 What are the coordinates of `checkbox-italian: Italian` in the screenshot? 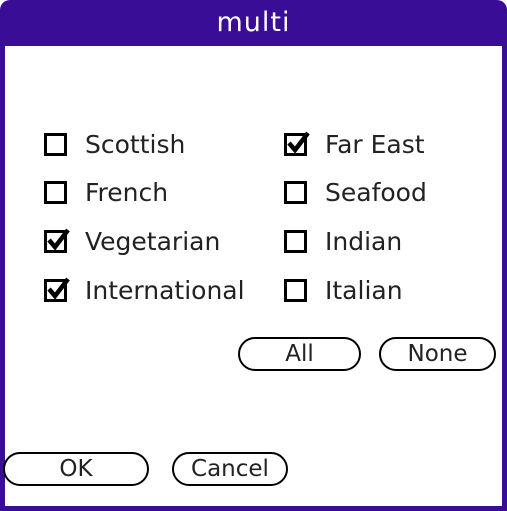 It's located at (343, 290).